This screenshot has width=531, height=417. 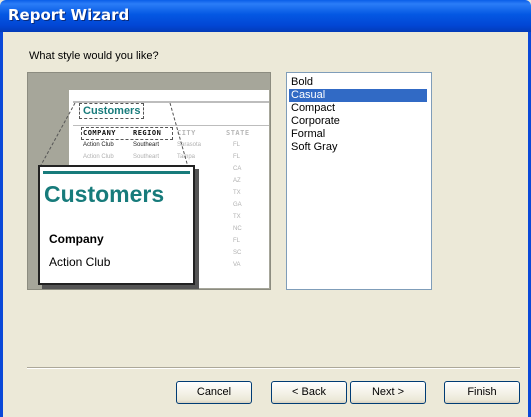 What do you see at coordinates (358, 82) in the screenshot?
I see `style-option-bold: Bold` at bounding box center [358, 82].